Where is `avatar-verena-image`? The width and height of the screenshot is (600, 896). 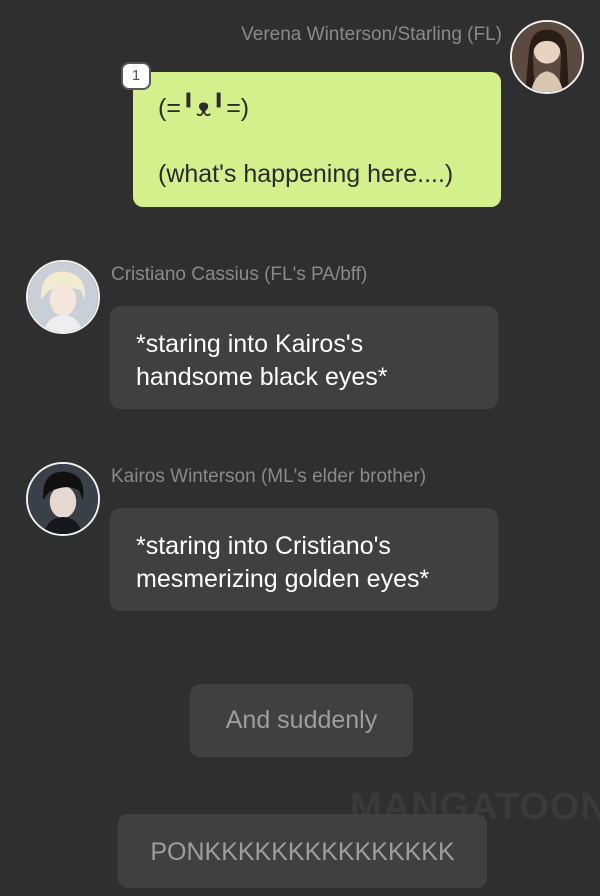 avatar-verena-image is located at coordinates (547, 57).